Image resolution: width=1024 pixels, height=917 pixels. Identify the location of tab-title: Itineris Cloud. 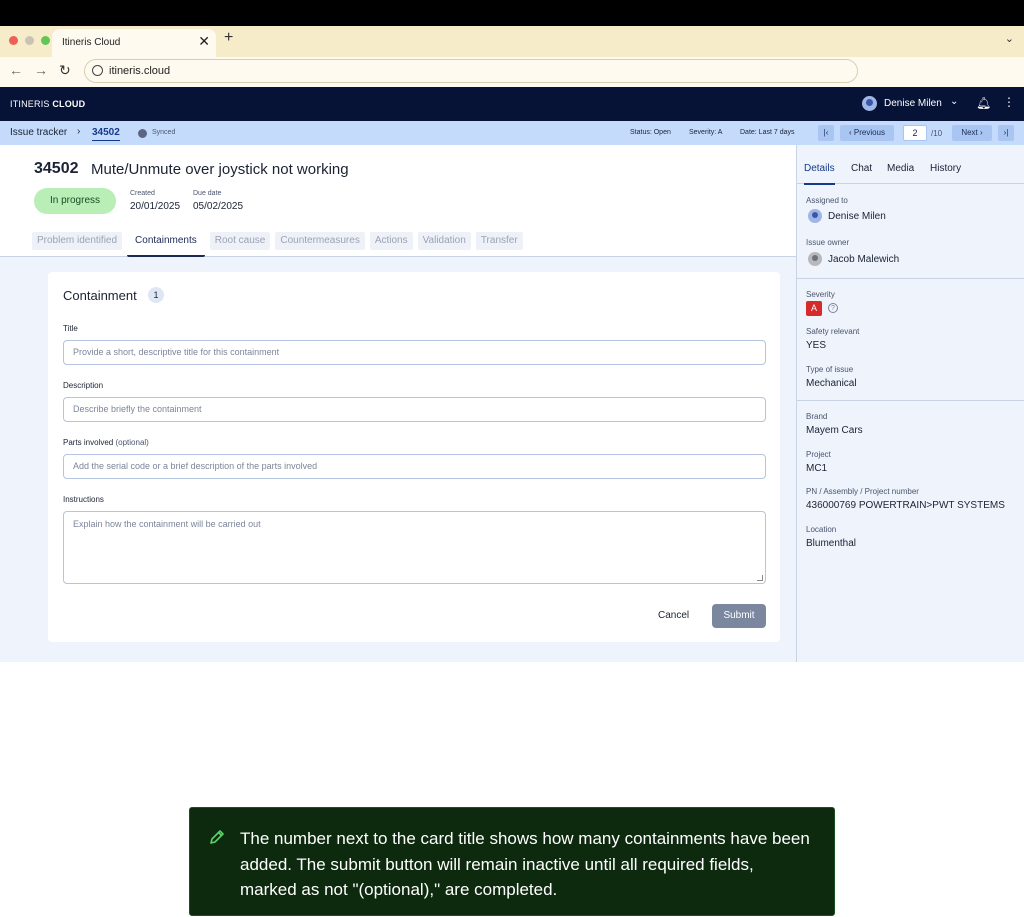
(91, 42).